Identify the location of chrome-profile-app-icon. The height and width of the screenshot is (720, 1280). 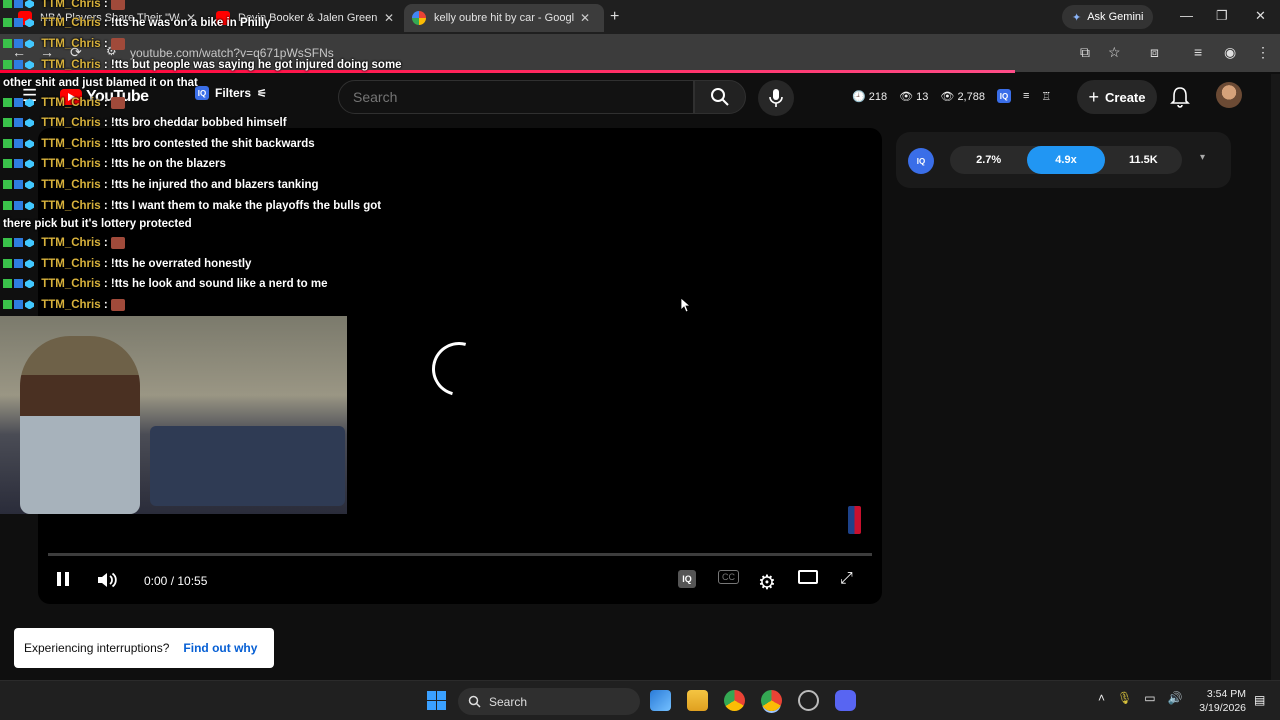
(771, 700).